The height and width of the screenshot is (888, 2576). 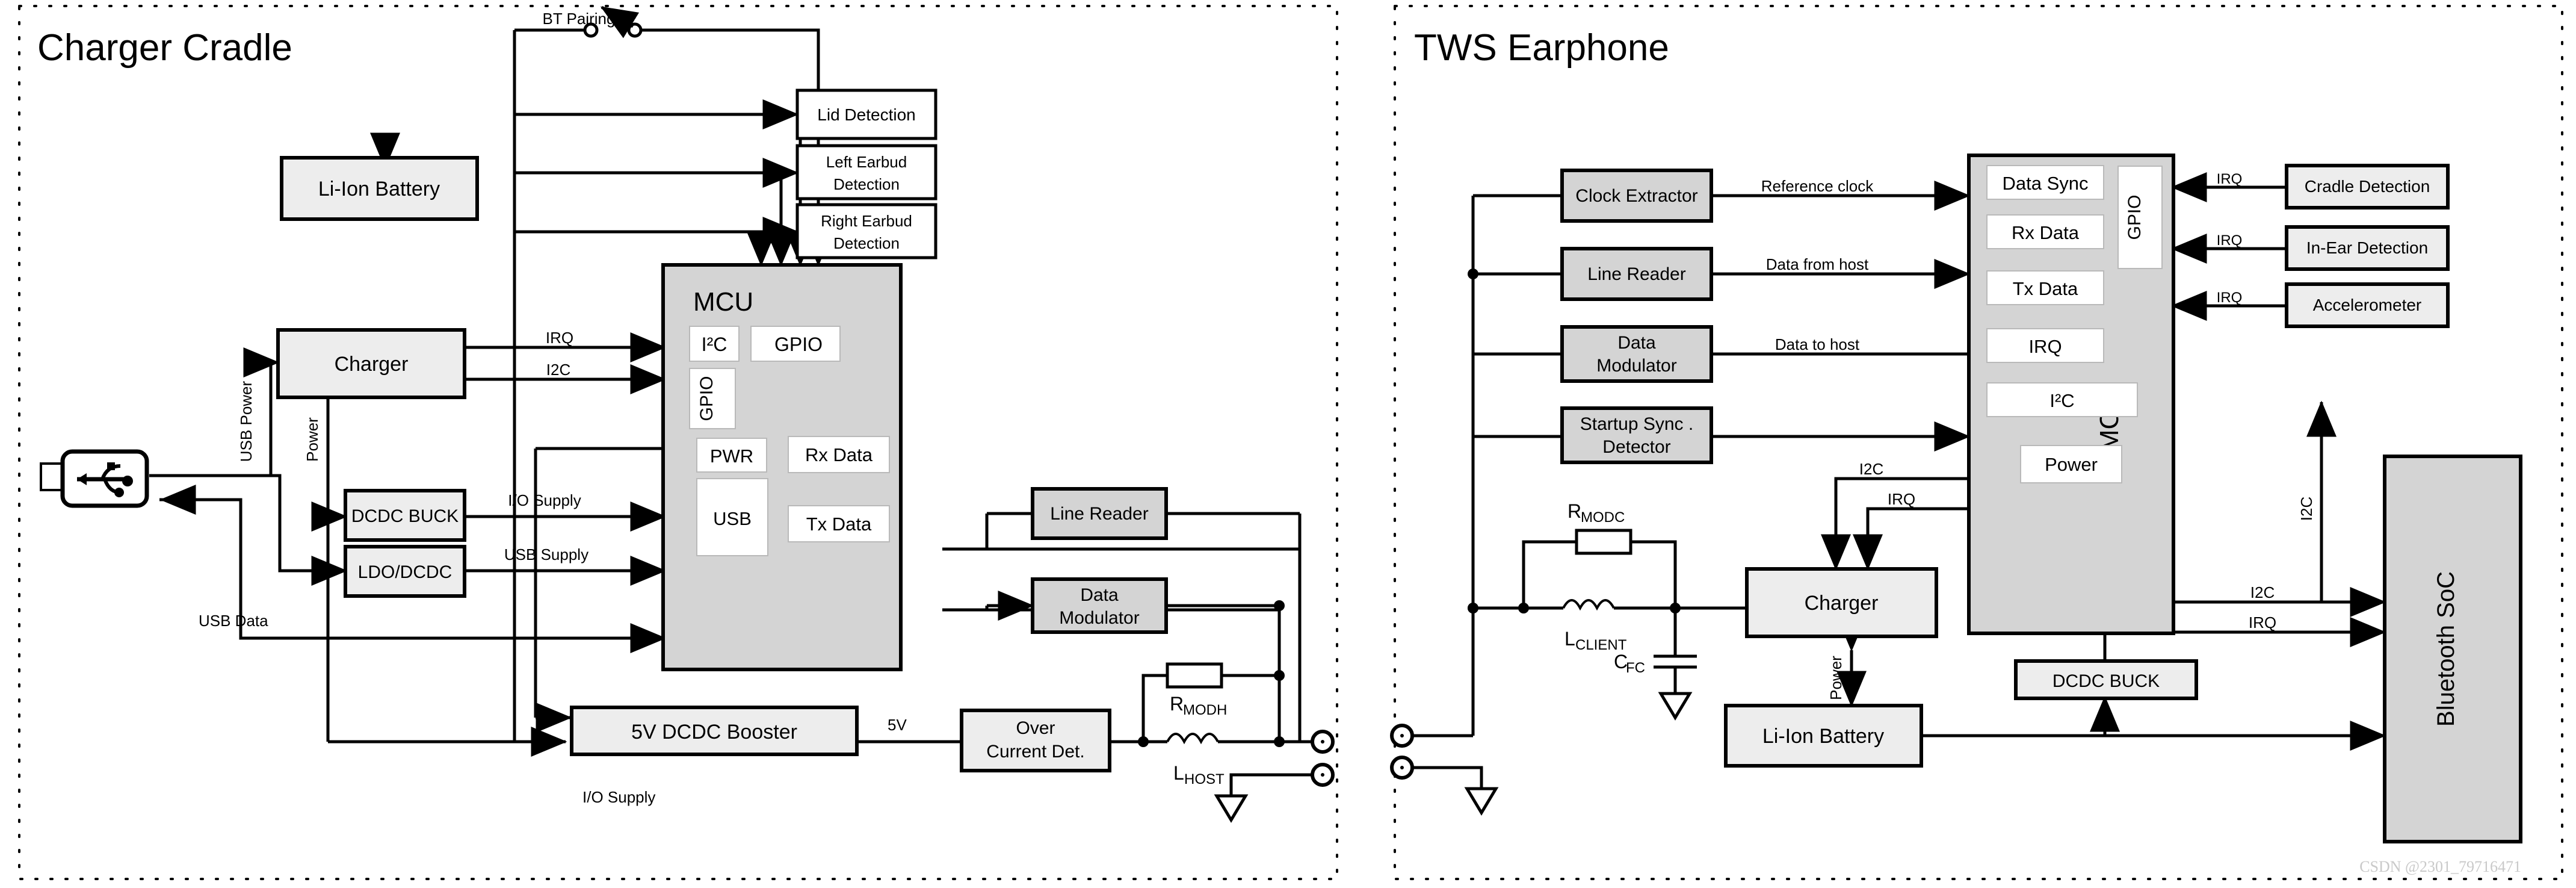 I want to click on irq-cradle-label: IRQ, so click(x=2230, y=179).